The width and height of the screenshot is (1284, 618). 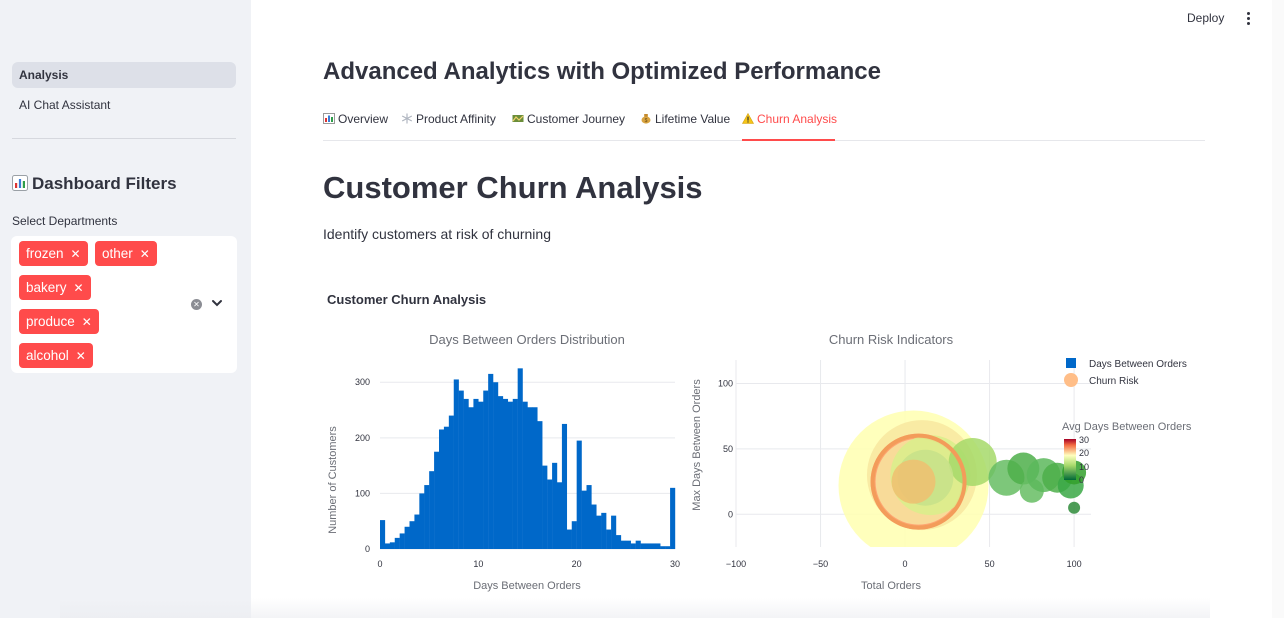 I want to click on y-tick-label: 300, so click(x=362, y=382).